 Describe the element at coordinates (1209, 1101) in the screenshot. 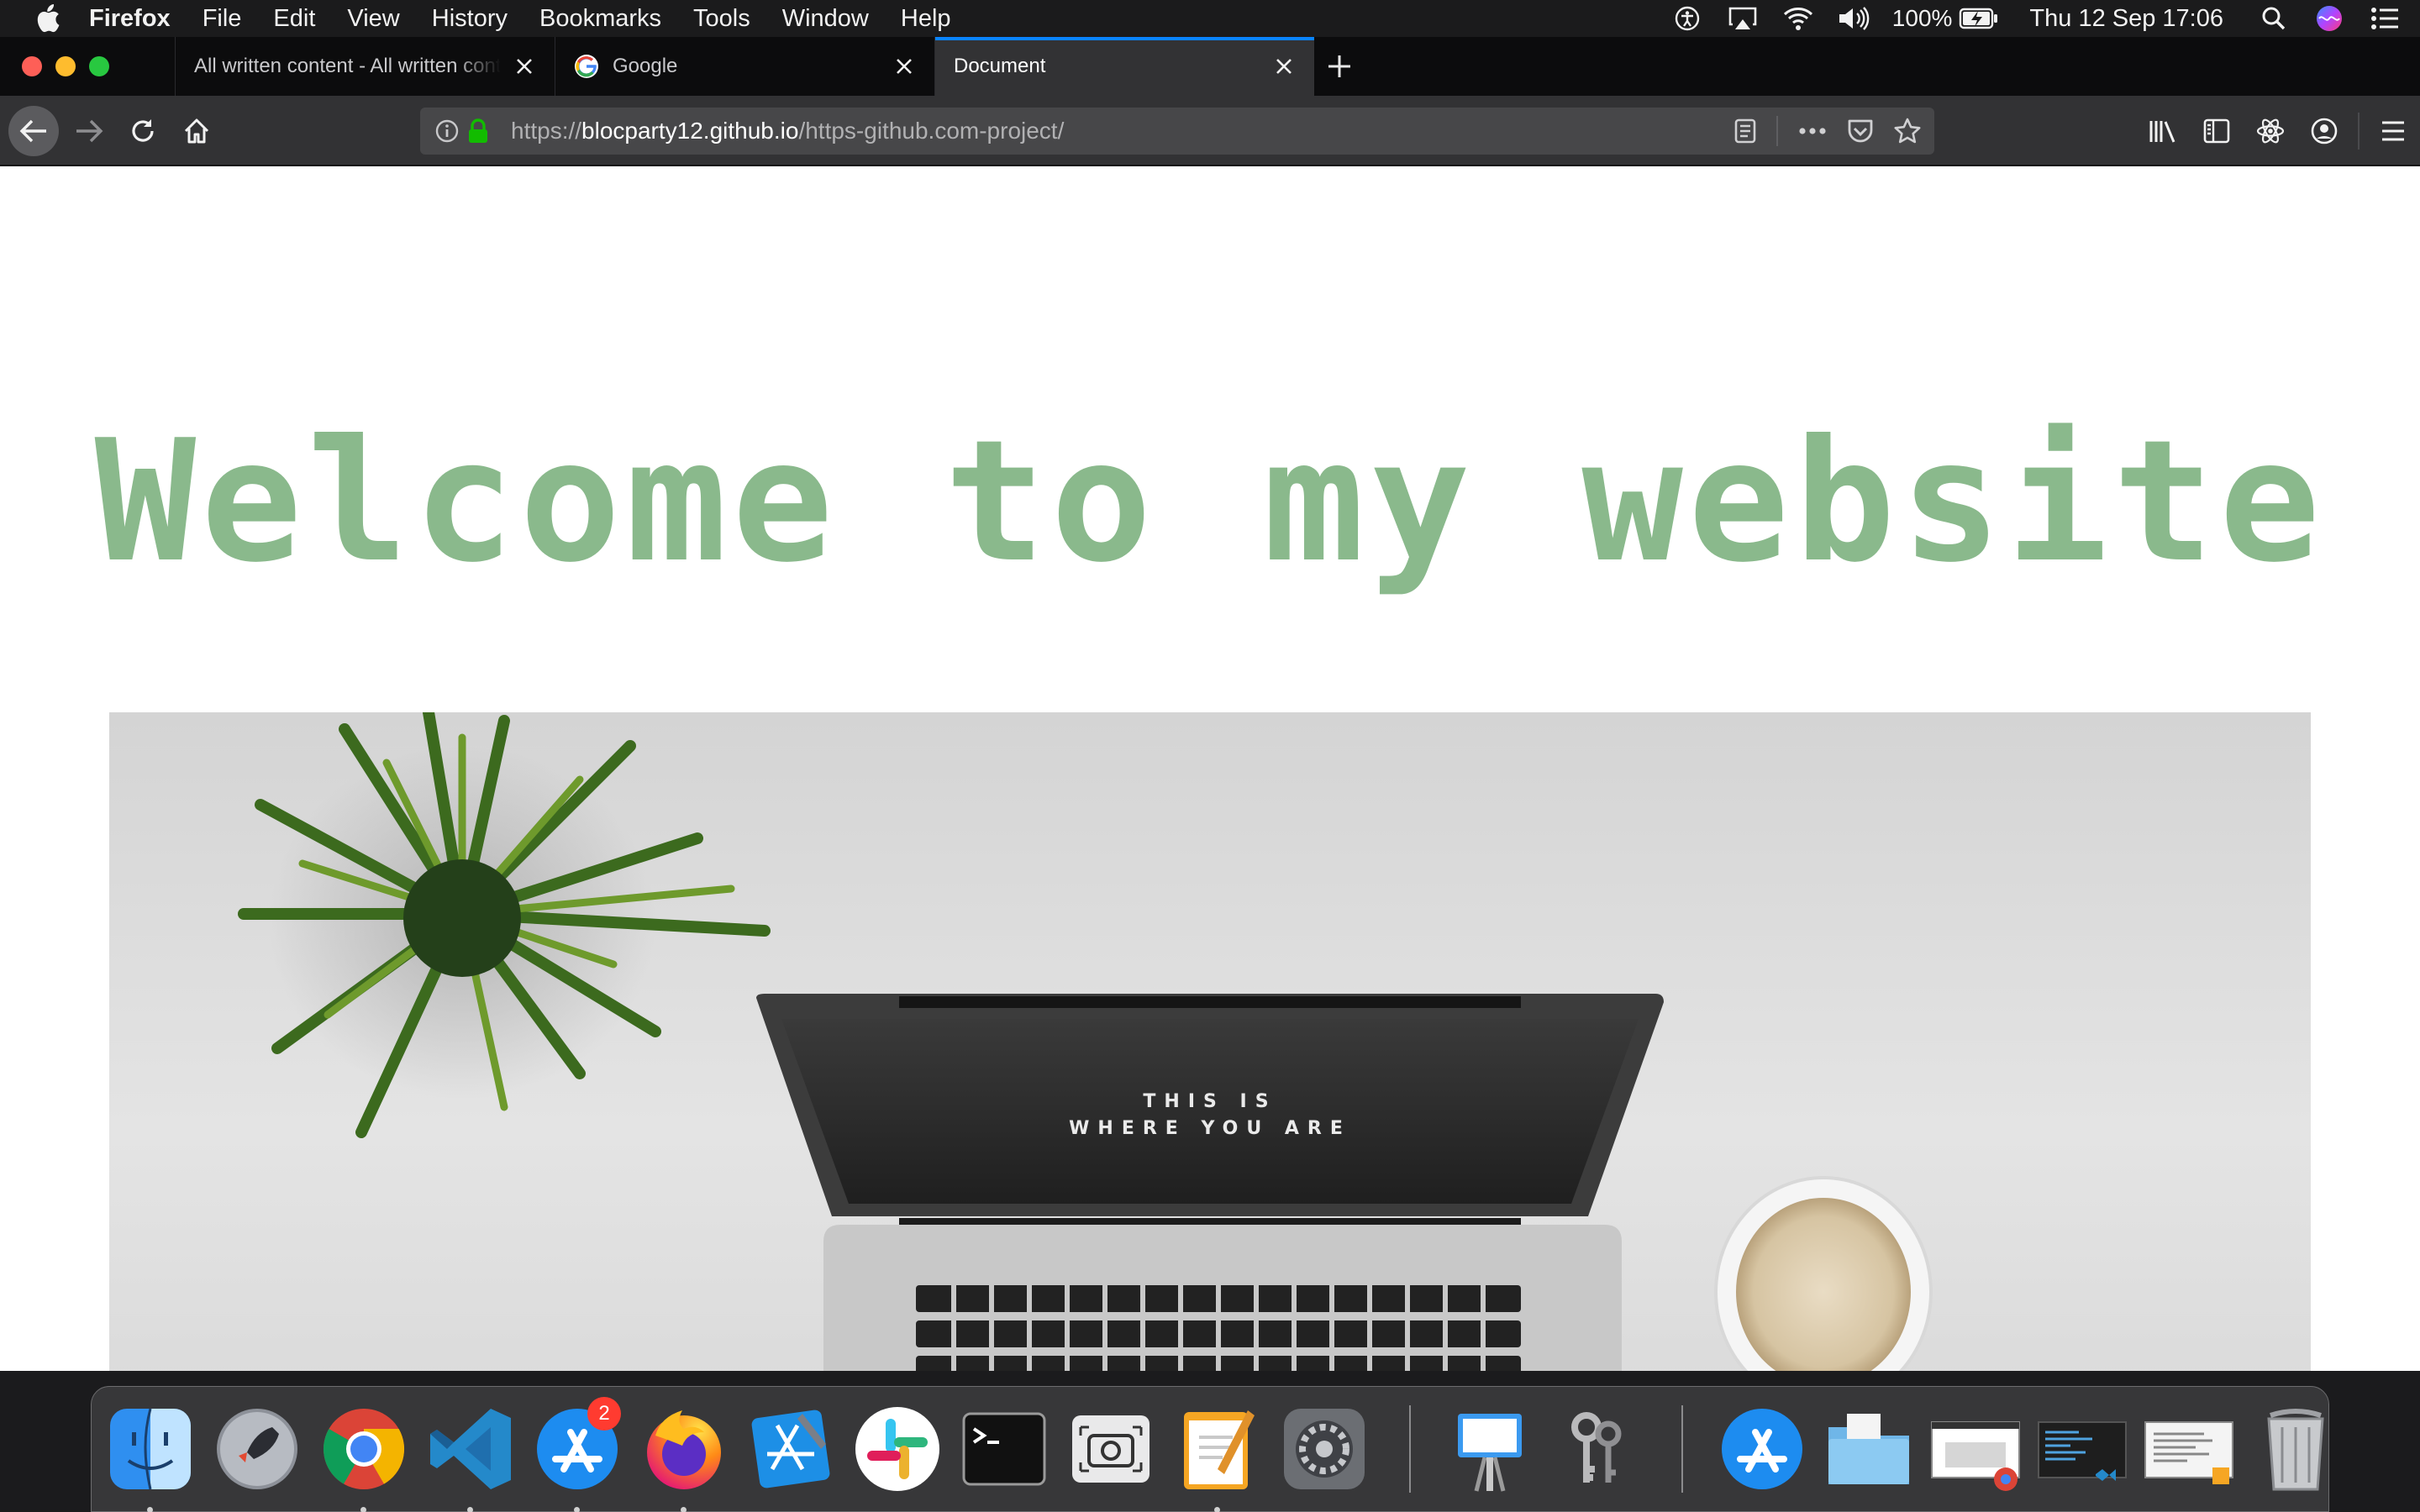

I see `laptop-screen-line1: THIS IS` at that location.